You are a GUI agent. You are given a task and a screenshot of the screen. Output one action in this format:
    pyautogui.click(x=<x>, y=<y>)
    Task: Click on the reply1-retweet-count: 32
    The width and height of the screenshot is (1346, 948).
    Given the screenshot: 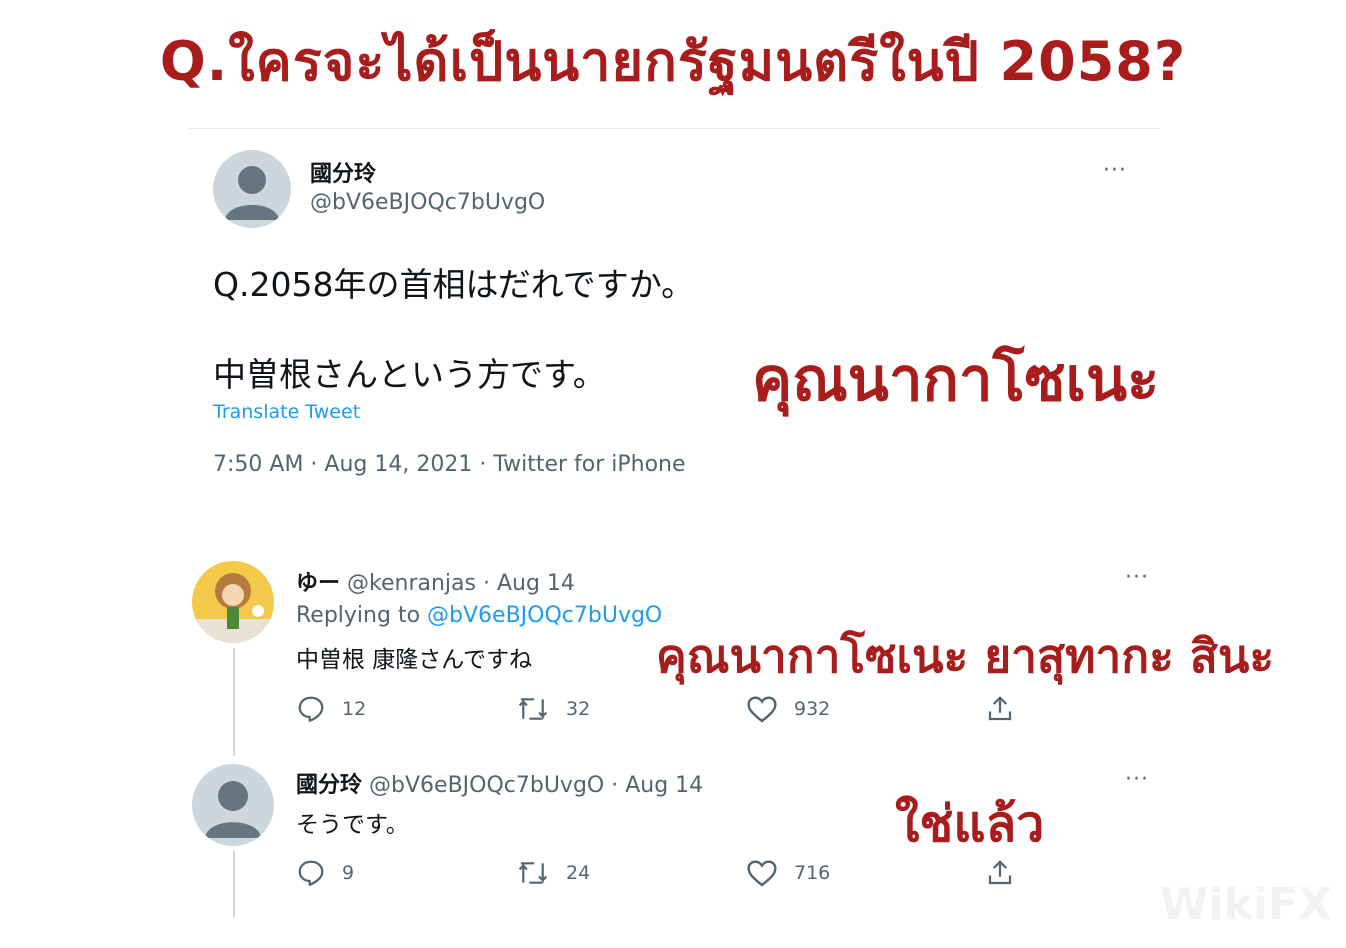 What is the action you would take?
    pyautogui.click(x=578, y=709)
    